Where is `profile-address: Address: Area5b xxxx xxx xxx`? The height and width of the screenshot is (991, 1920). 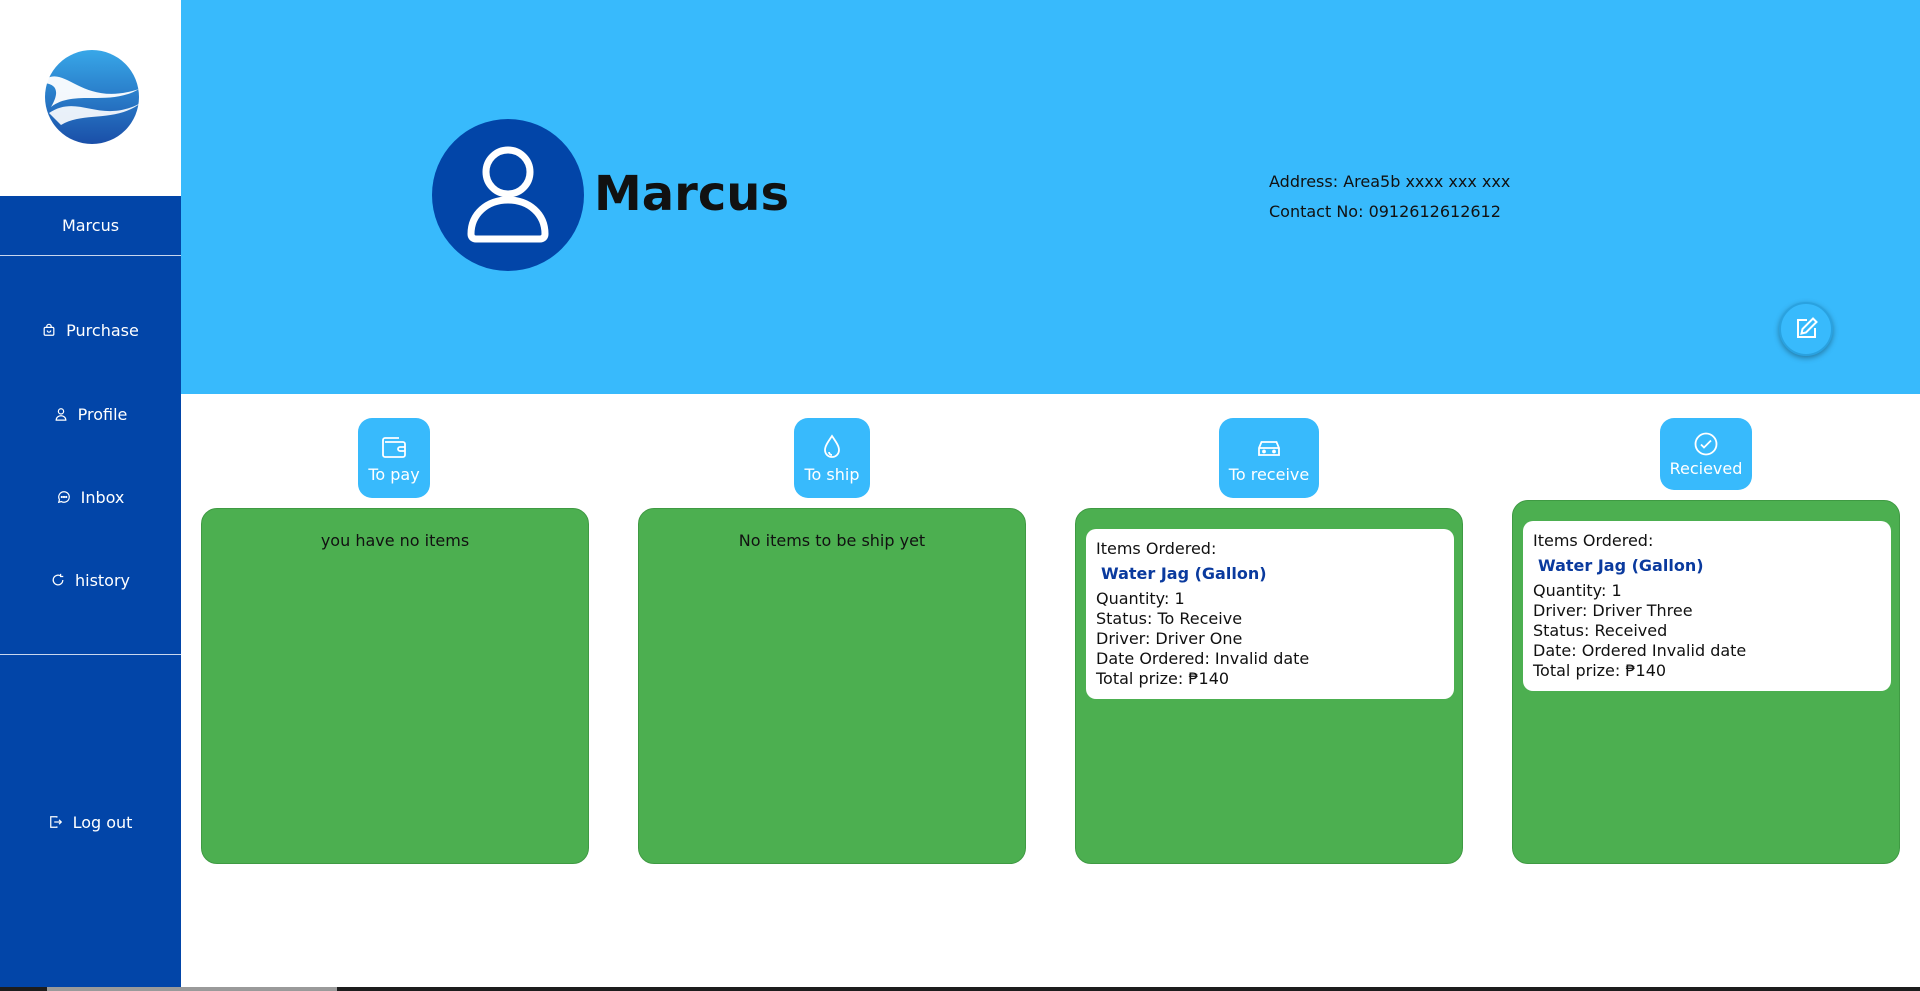 profile-address: Address: Area5b xxxx xxx xxx is located at coordinates (1390, 181).